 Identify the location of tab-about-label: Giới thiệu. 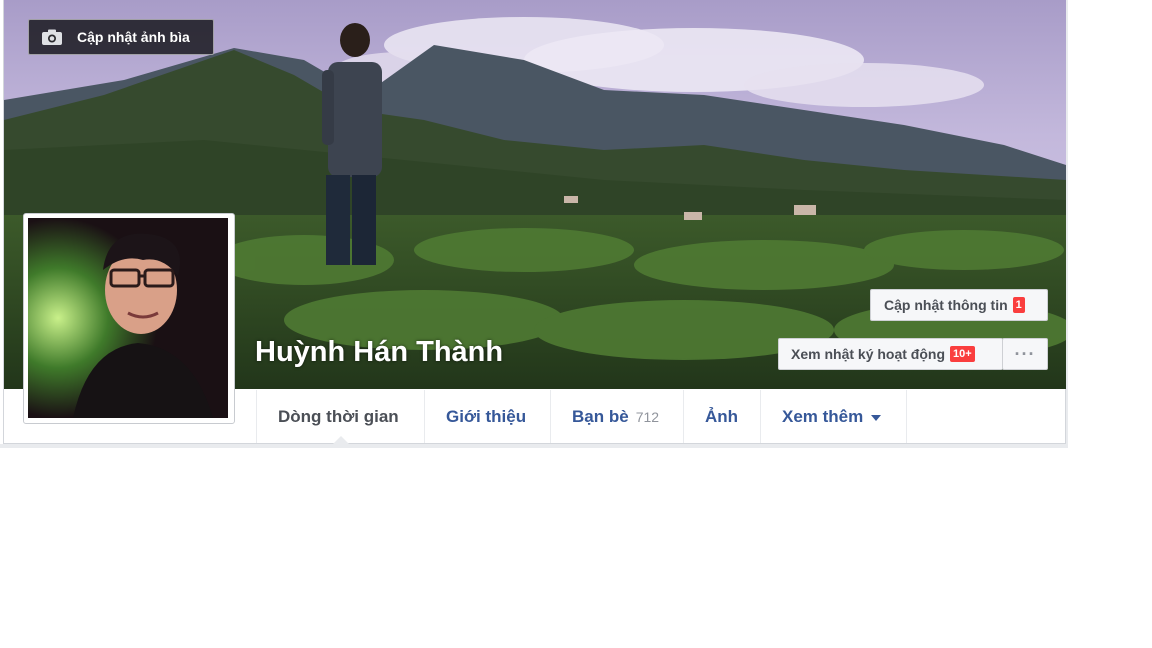
(486, 416).